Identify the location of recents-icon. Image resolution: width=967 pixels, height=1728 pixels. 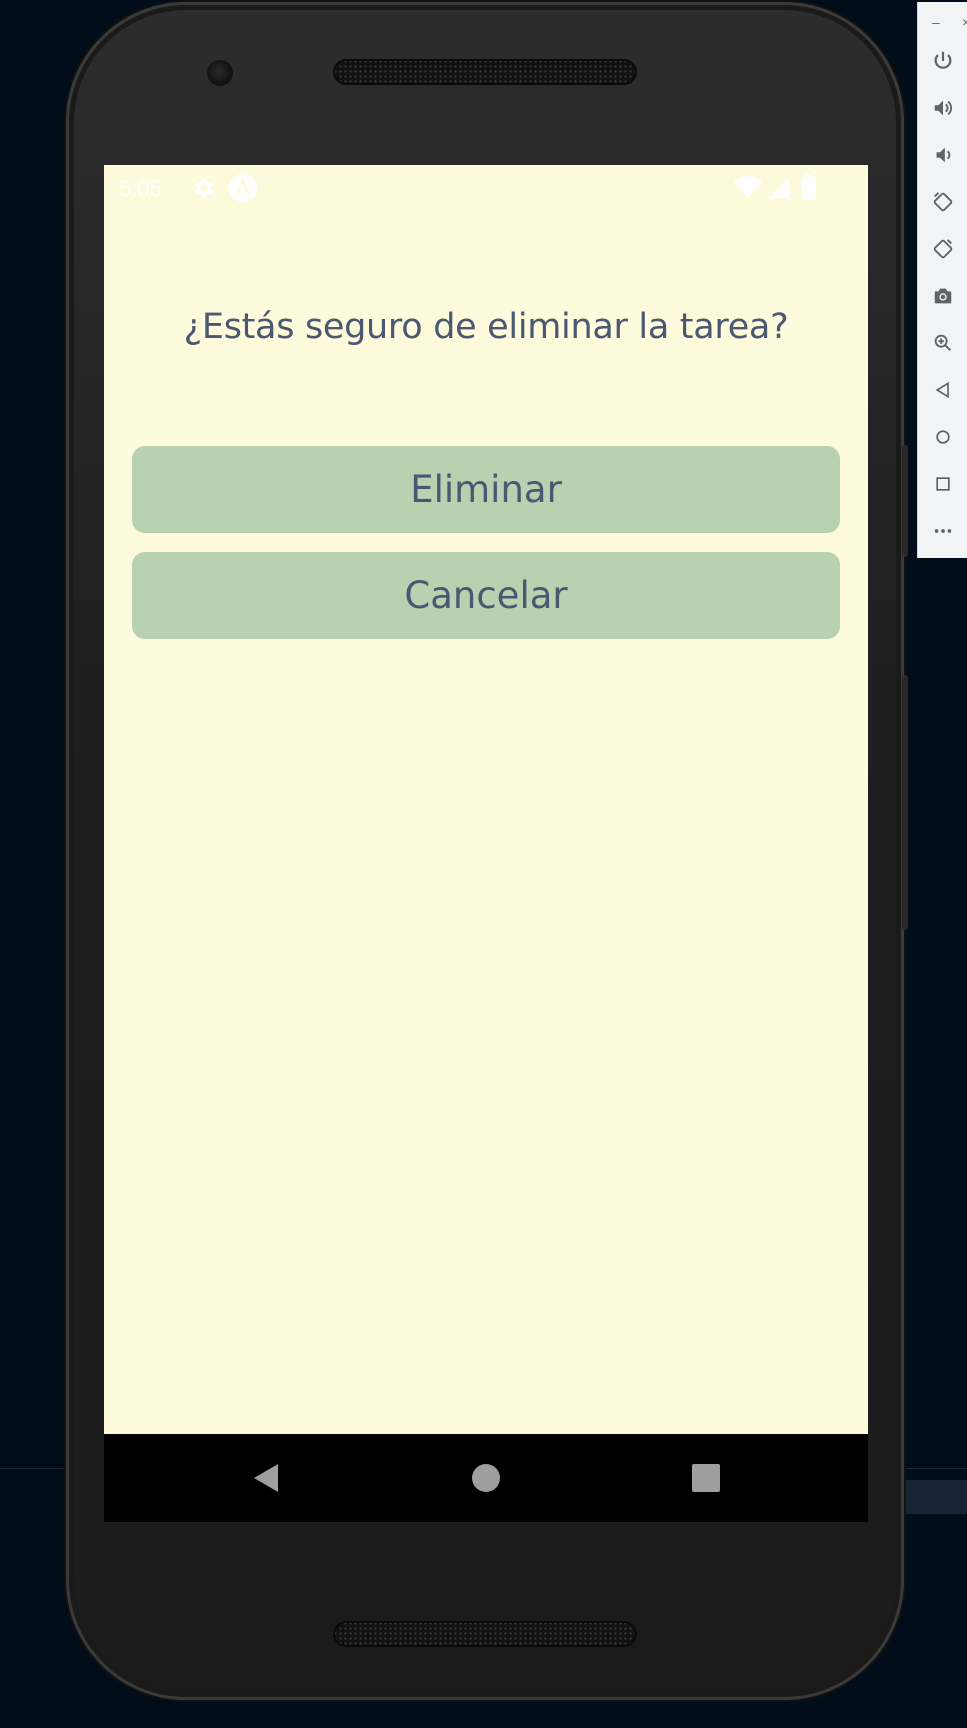
(706, 1478).